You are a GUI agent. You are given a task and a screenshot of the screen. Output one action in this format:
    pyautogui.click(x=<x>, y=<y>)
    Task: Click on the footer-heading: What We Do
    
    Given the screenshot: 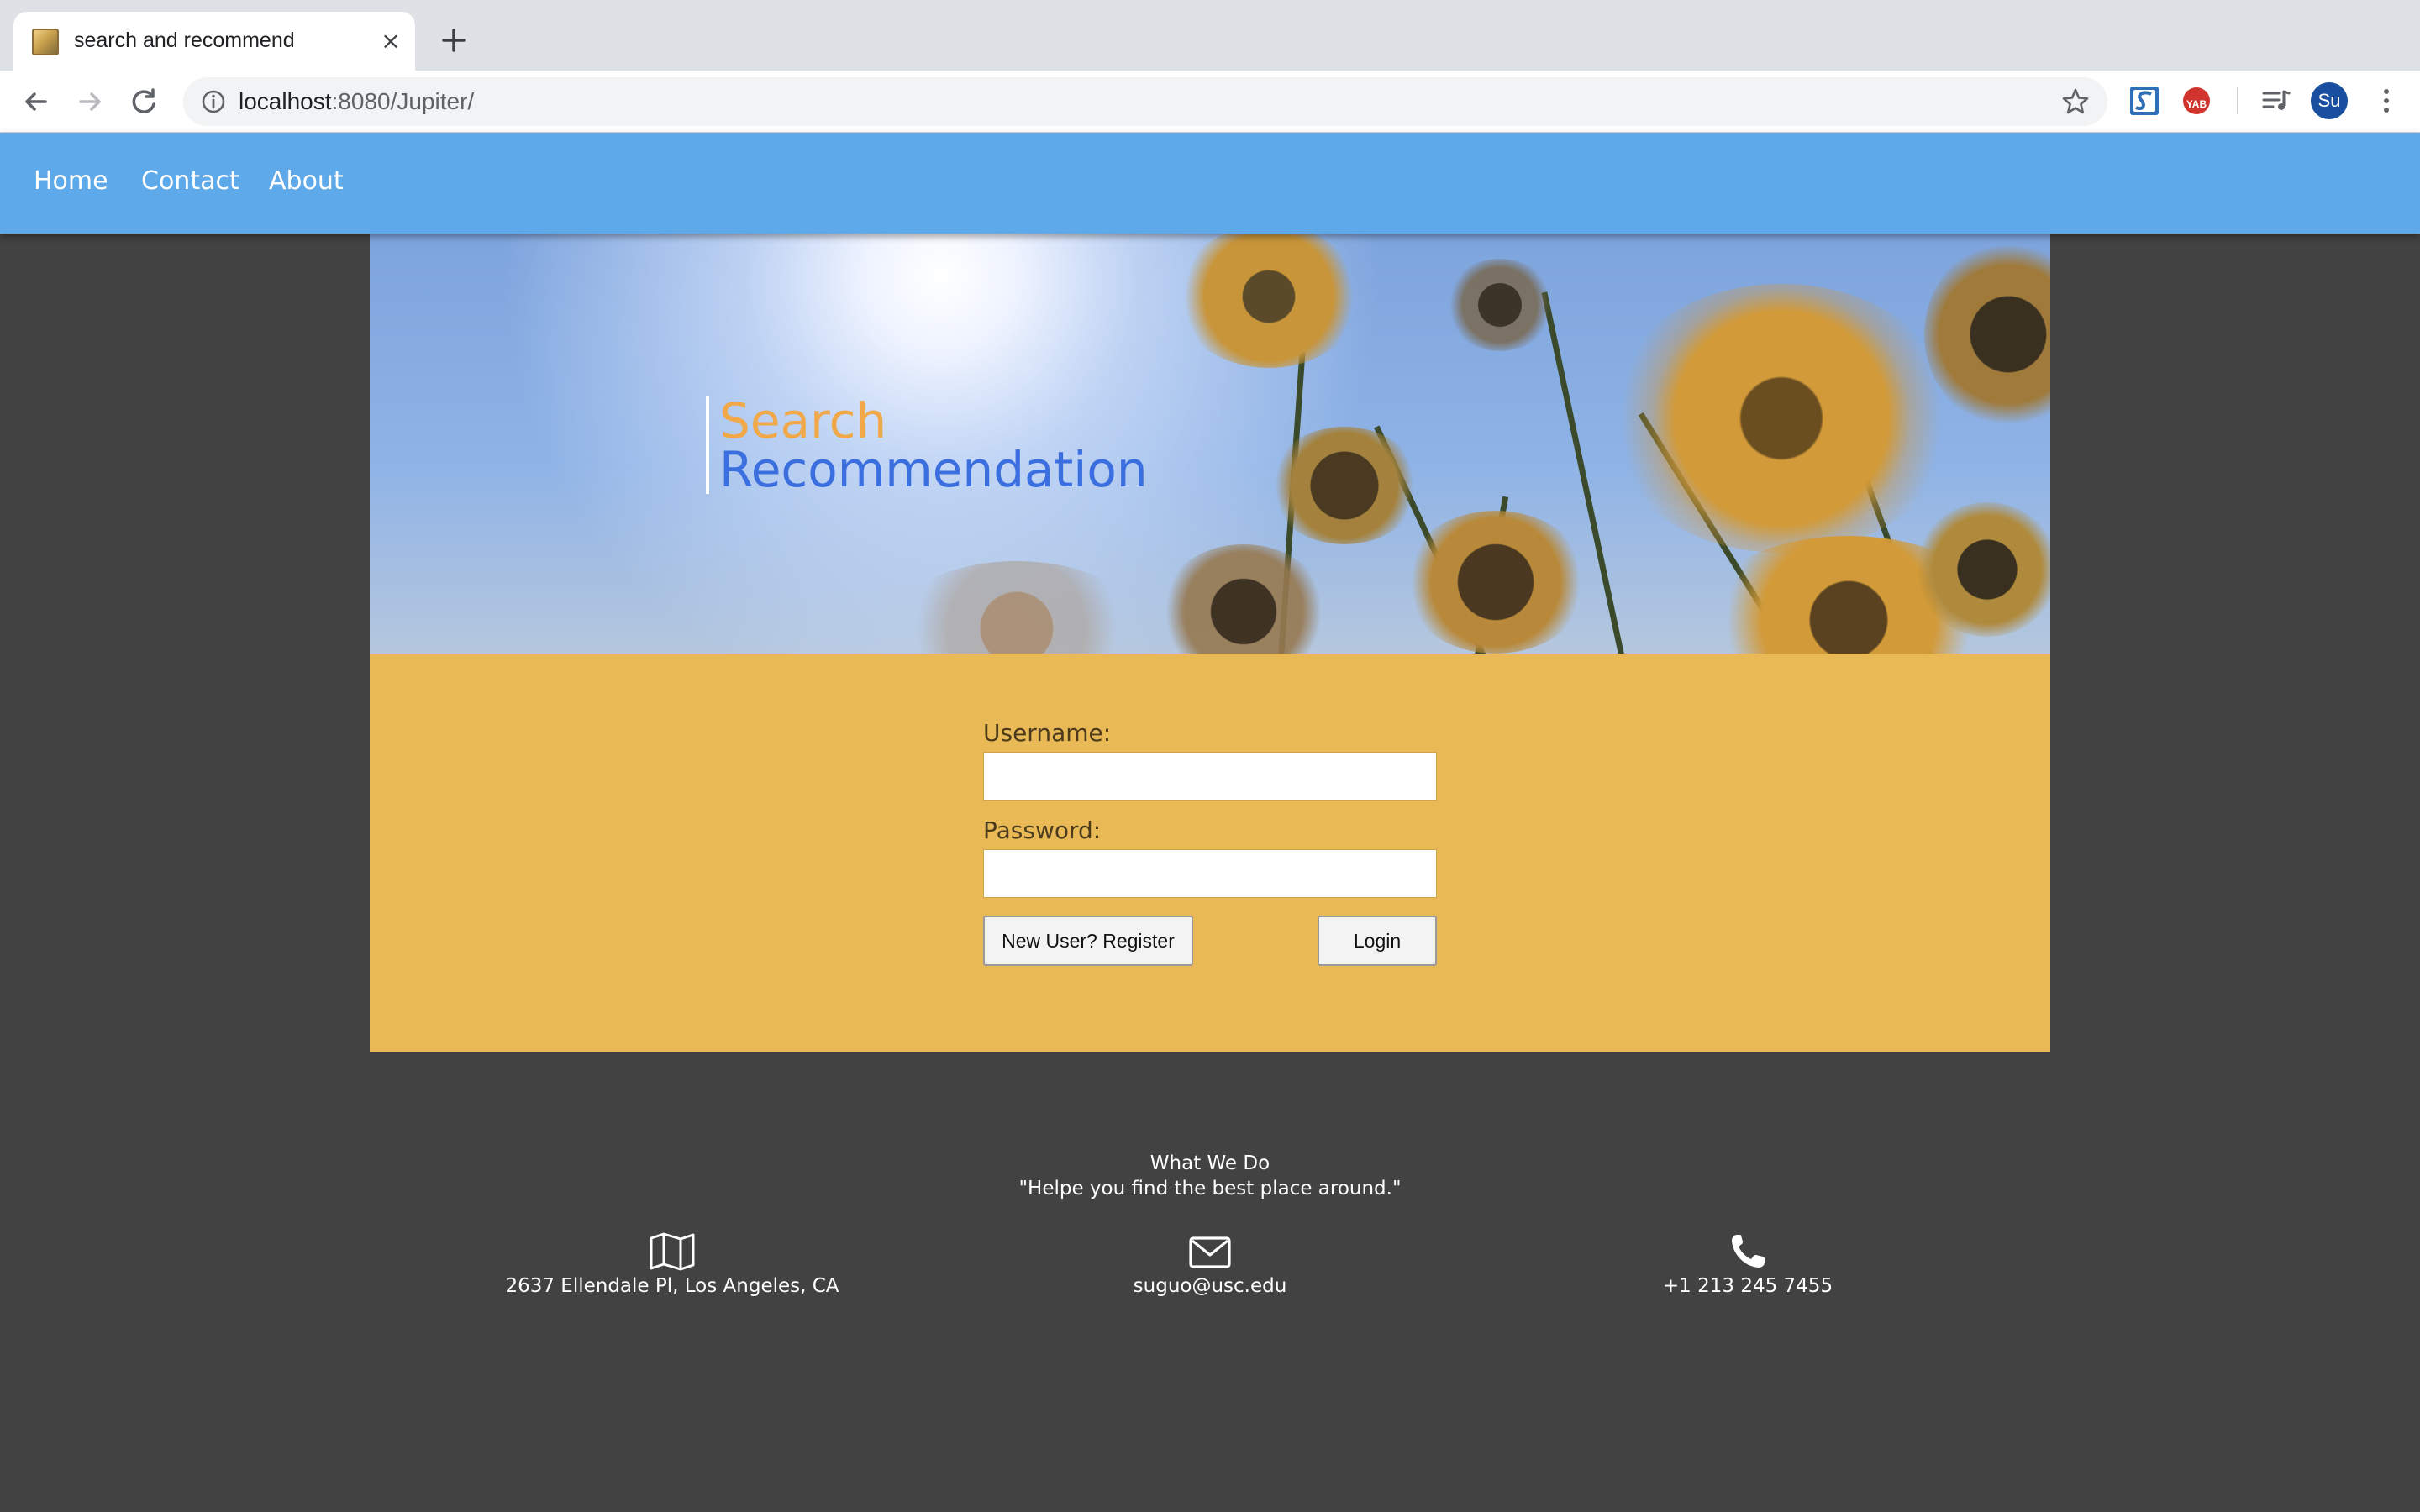 What is the action you would take?
    pyautogui.click(x=1210, y=1163)
    